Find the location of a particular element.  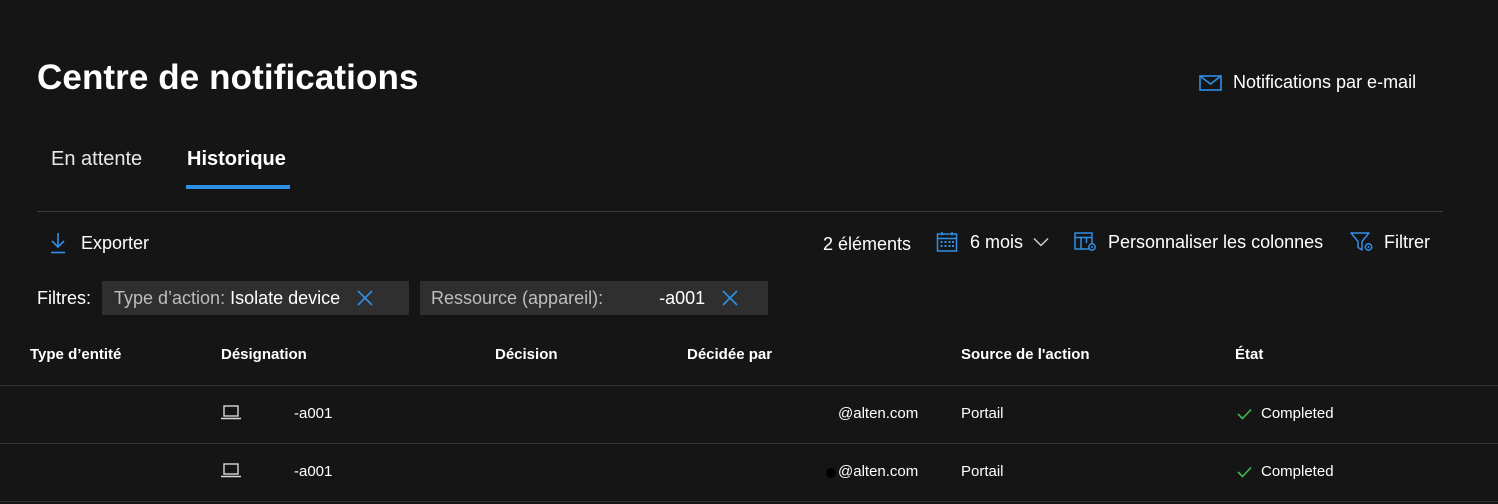

column-header-decided-by: Décidée par is located at coordinates (729, 354).